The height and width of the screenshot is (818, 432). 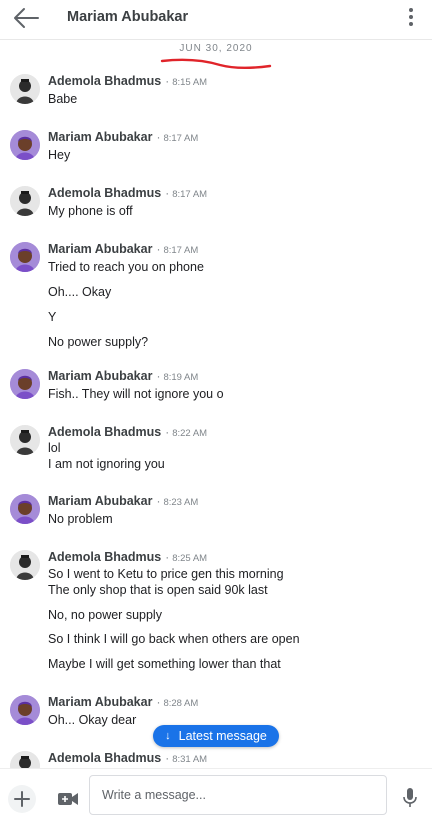 I want to click on message-time: 8:31 AM, so click(x=190, y=759).